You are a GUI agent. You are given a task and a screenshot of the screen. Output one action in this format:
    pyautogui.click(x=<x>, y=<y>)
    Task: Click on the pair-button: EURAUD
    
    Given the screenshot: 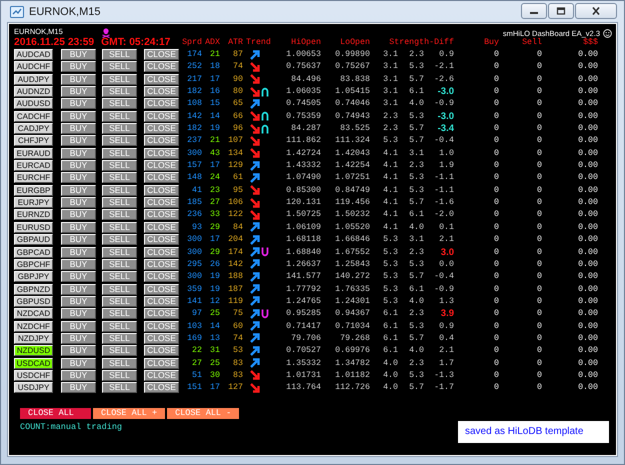 What is the action you would take?
    pyautogui.click(x=33, y=153)
    